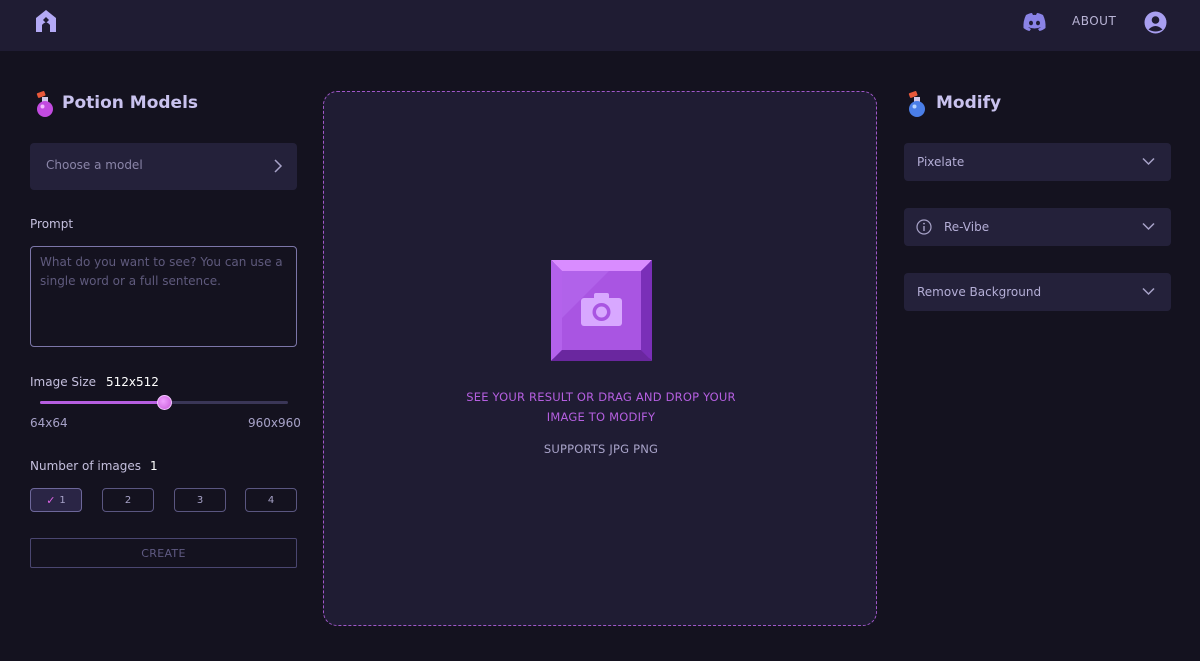 This screenshot has height=661, width=1200. I want to click on num-option-label: 4, so click(271, 500).